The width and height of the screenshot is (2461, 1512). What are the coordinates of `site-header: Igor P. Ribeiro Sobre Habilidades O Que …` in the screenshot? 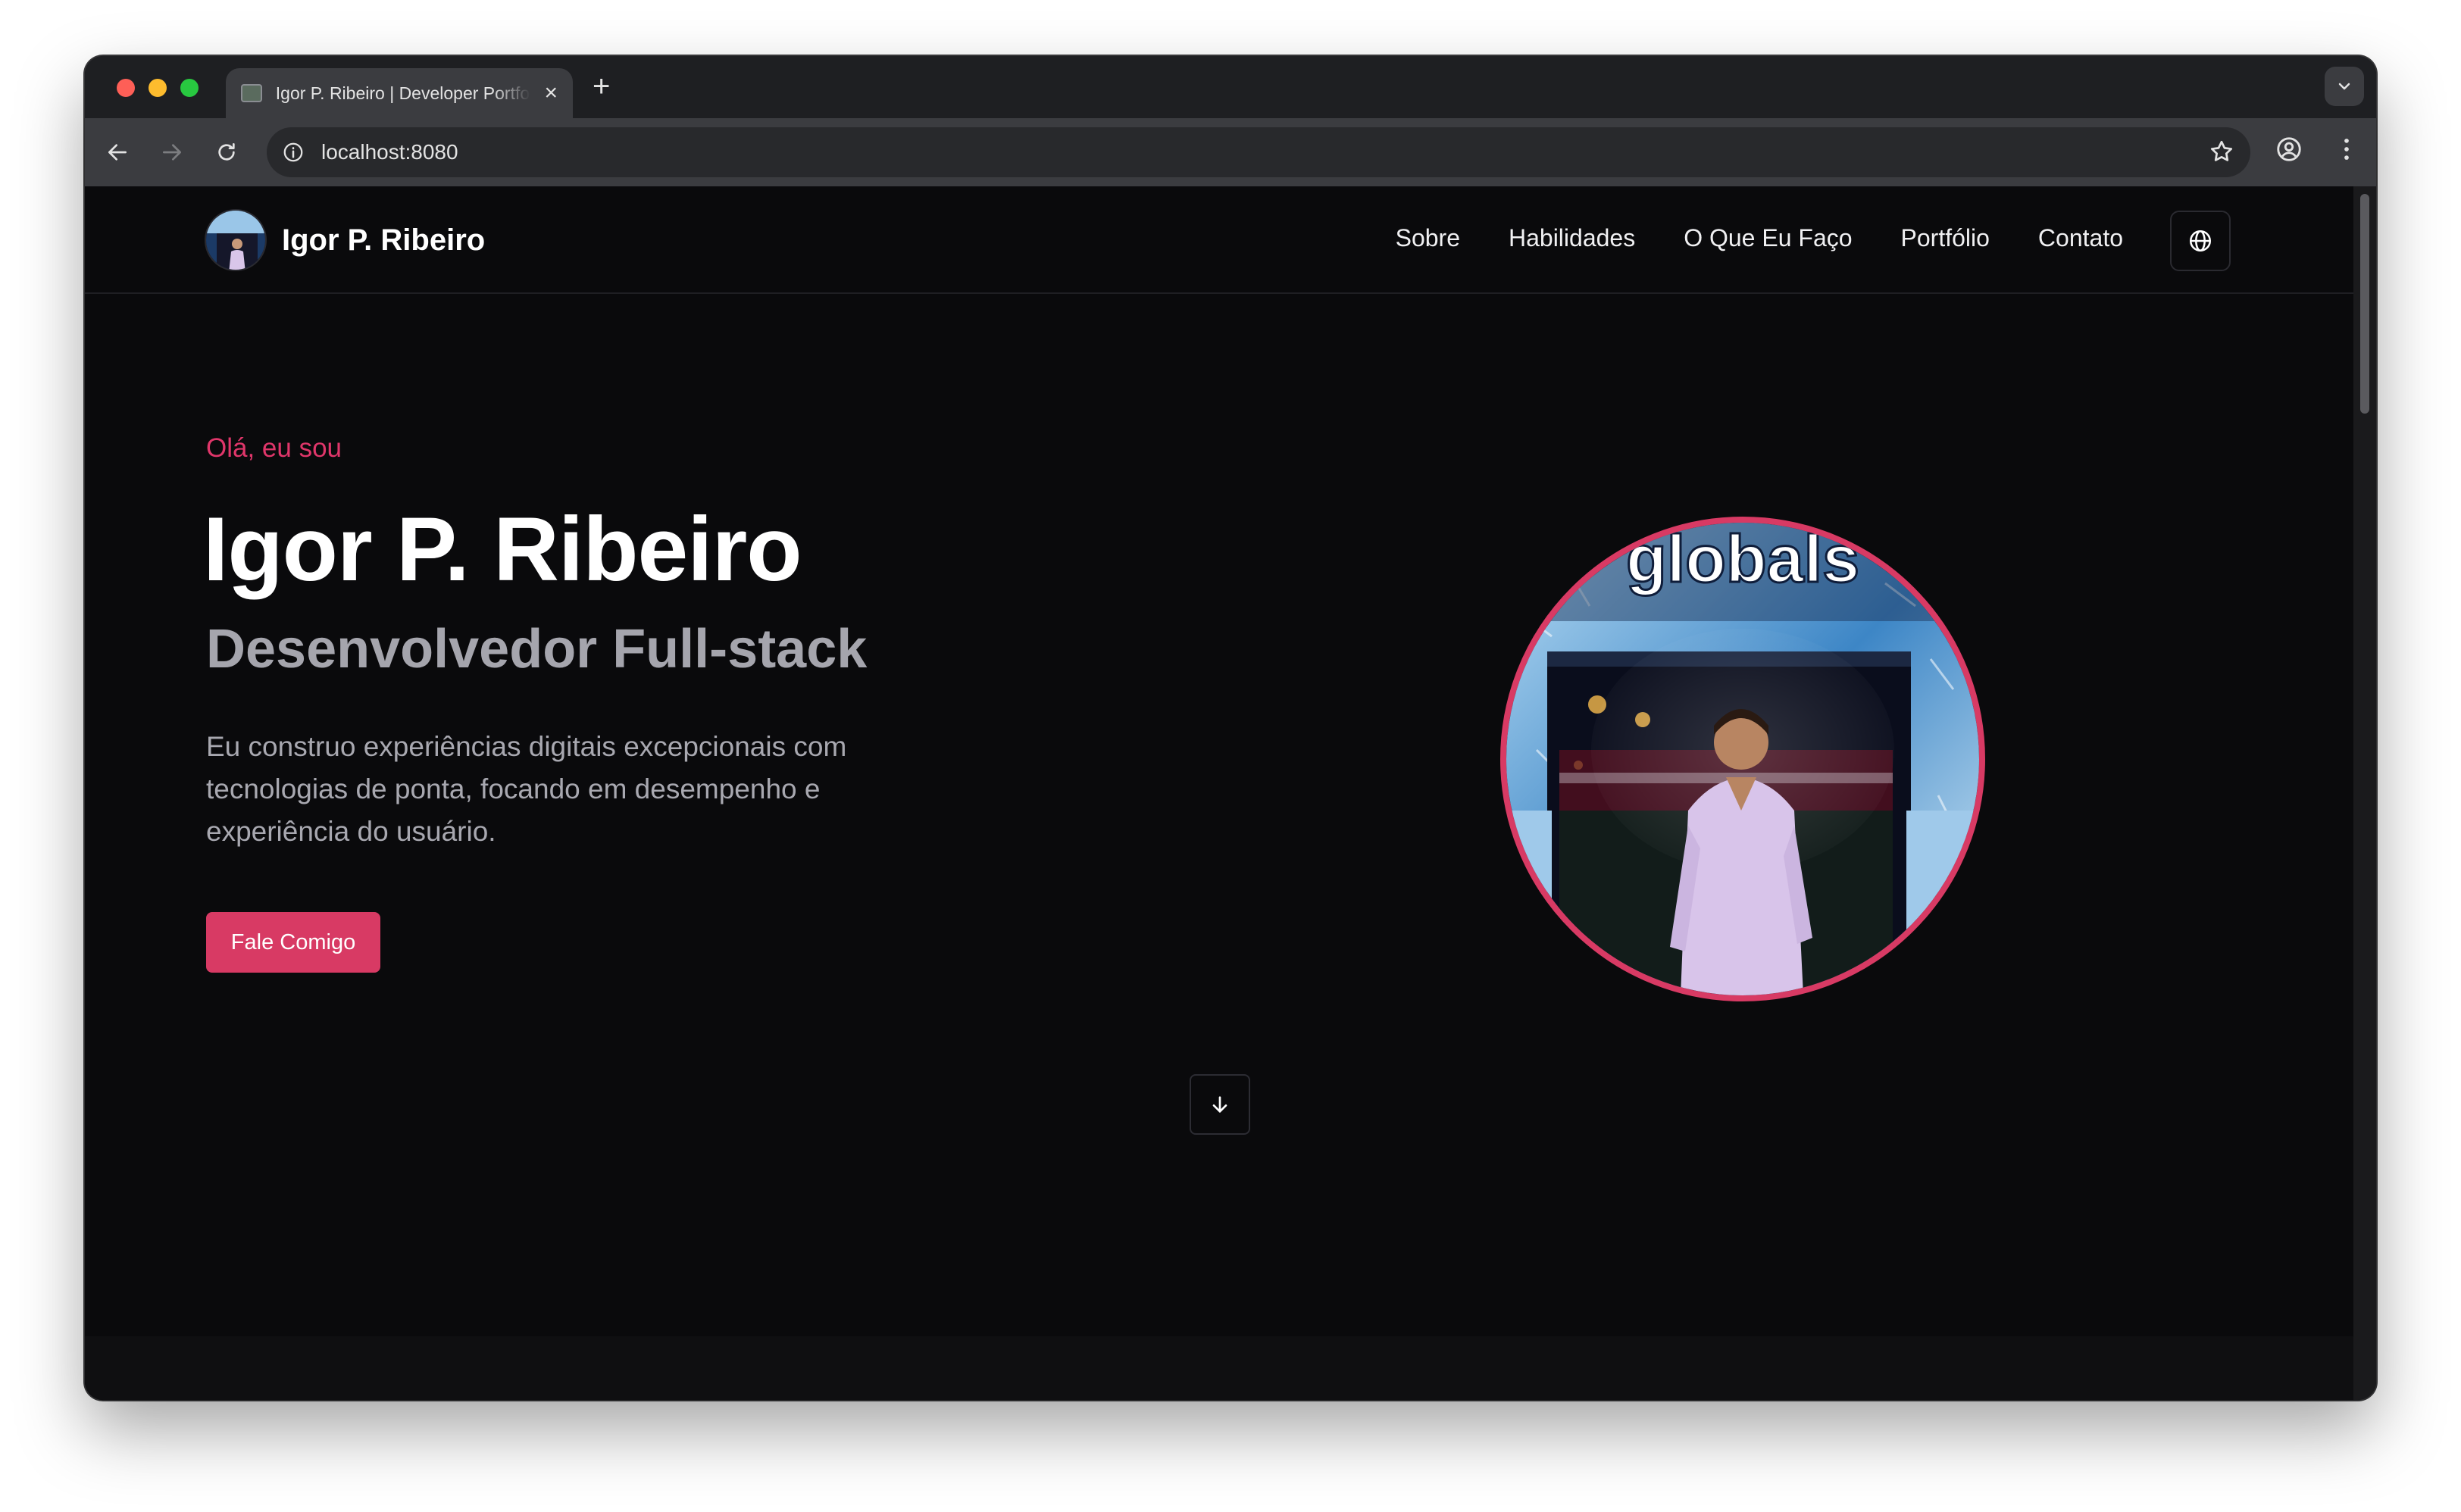 It's located at (1219, 240).